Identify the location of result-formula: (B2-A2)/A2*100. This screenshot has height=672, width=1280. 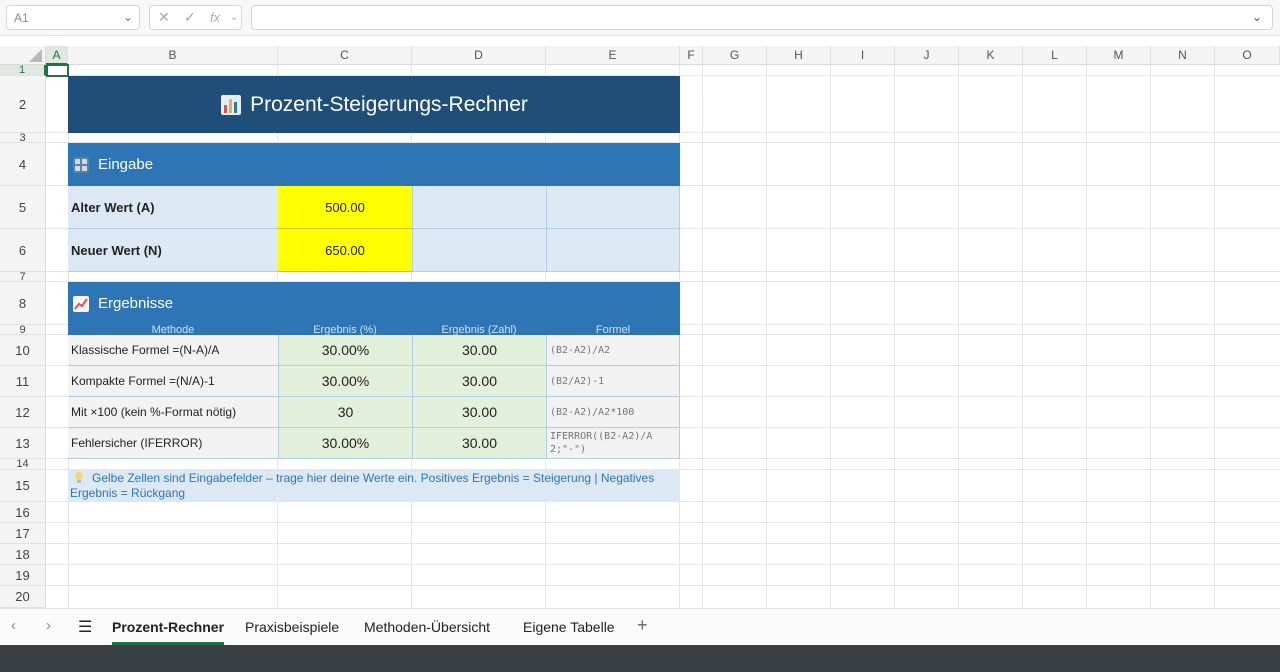
(613, 412).